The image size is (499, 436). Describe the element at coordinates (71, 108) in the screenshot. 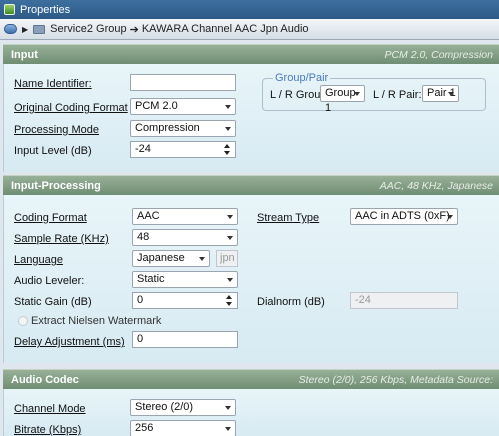

I see `original-coding-format-label: Original Coding Format` at that location.